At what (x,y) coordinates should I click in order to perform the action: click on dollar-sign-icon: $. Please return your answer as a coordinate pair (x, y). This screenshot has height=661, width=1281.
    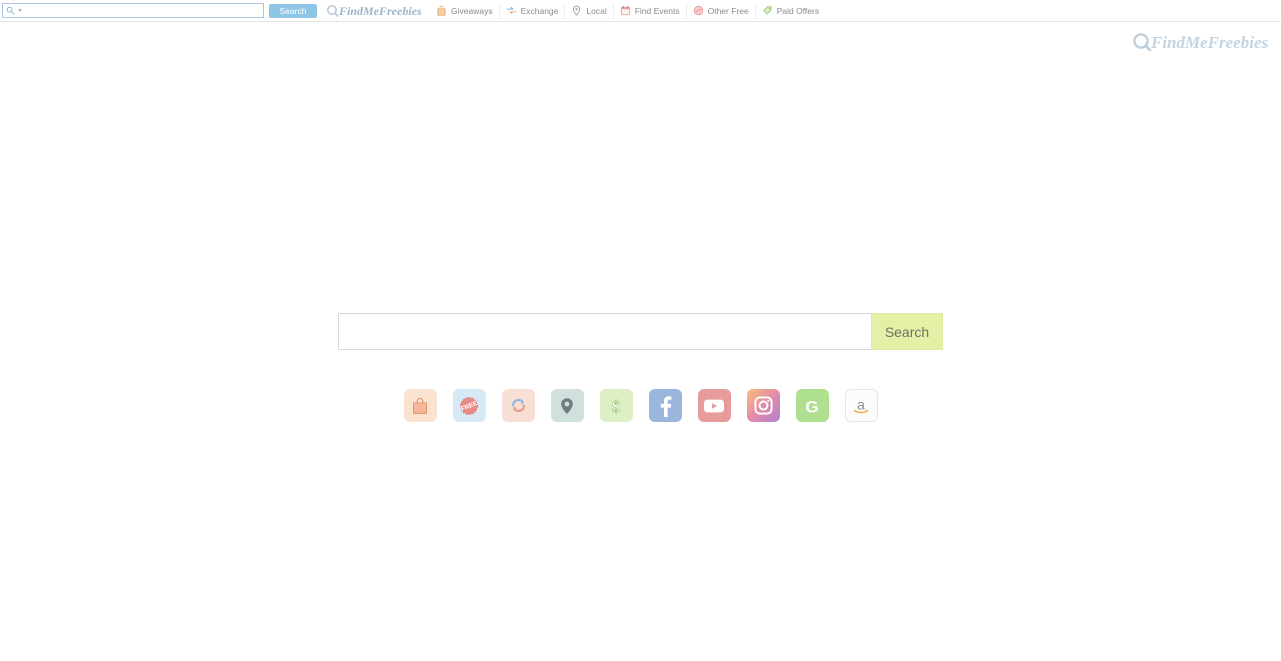
    Looking at the image, I should click on (616, 406).